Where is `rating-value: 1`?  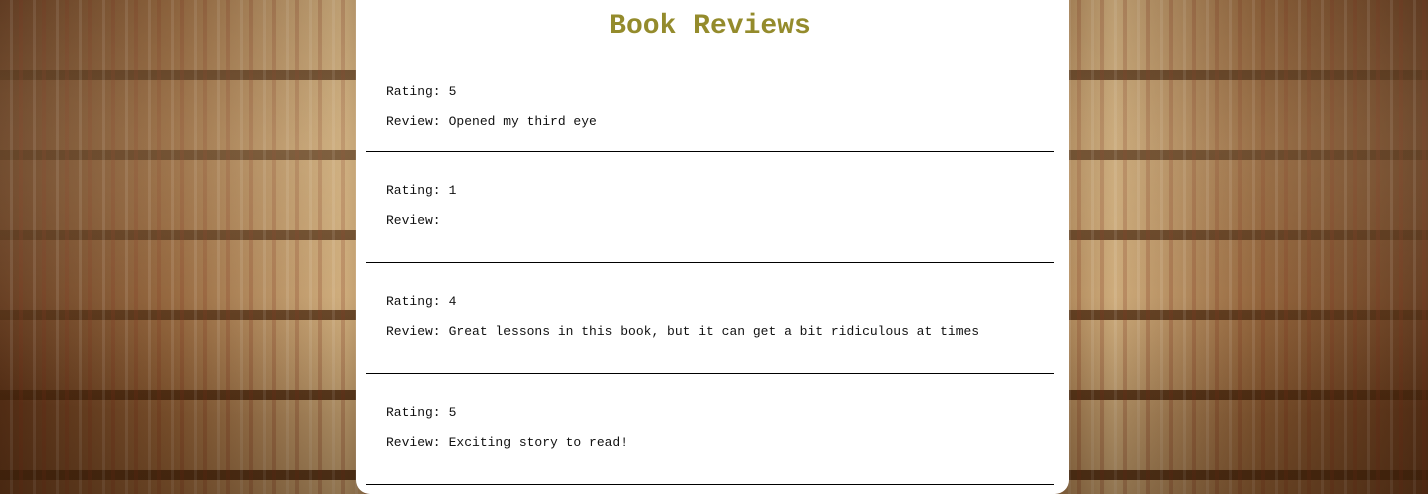
rating-value: 1 is located at coordinates (452, 190).